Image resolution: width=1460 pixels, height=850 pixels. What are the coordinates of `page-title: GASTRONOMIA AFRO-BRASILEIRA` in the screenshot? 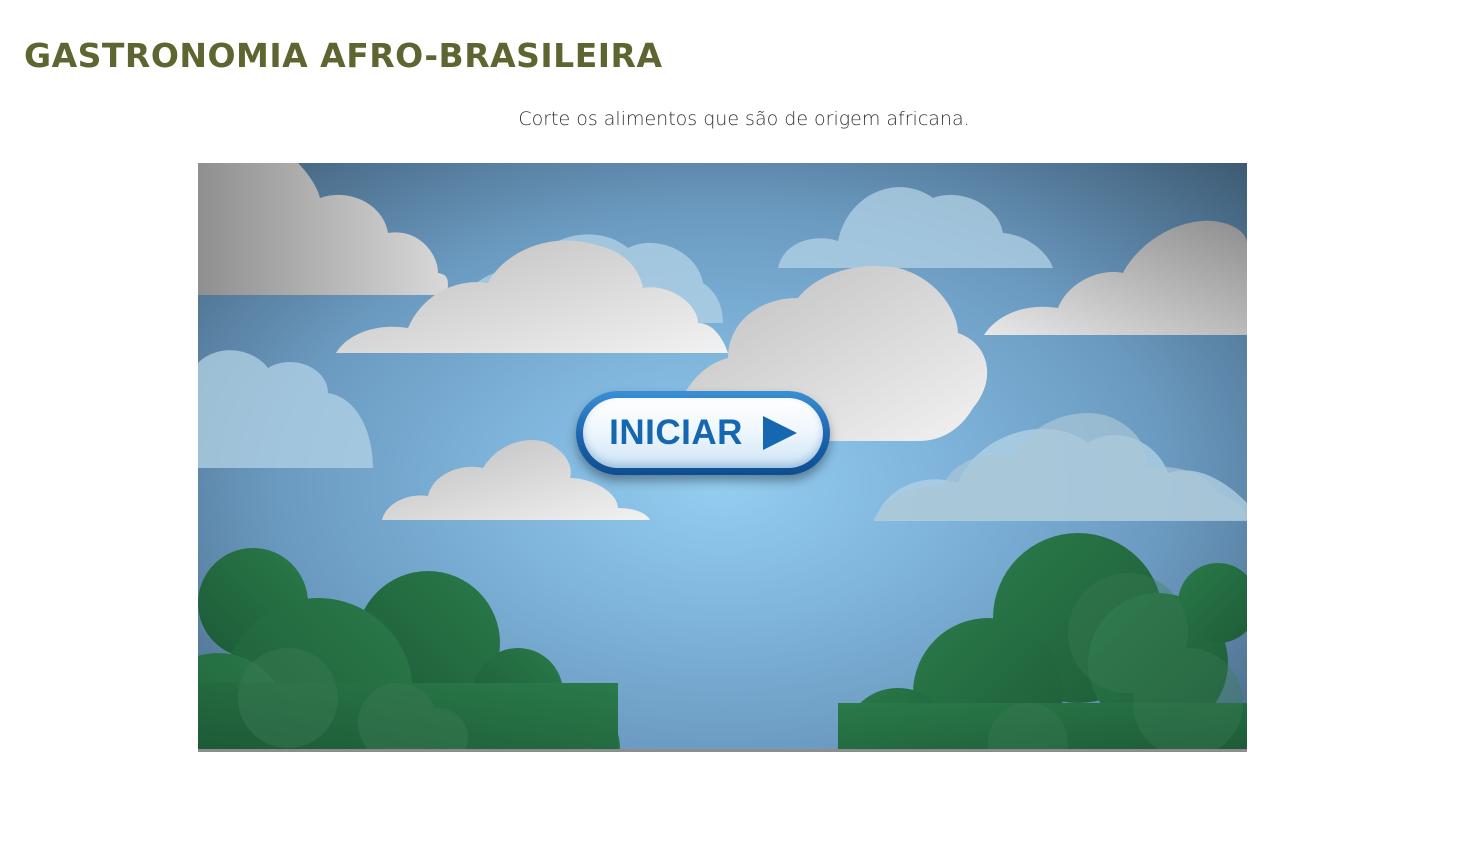 It's located at (343, 55).